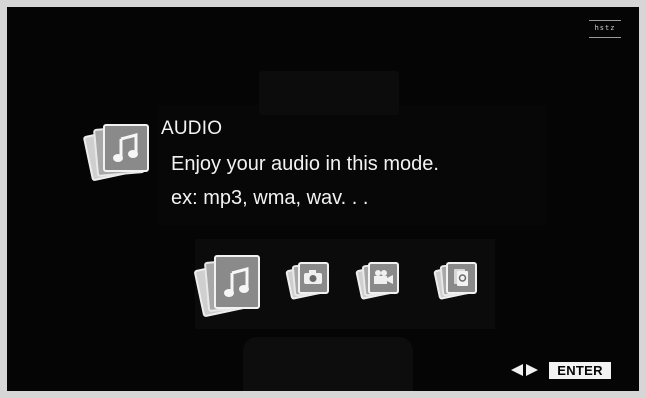 This screenshot has width=646, height=398. I want to click on camera-icon, so click(312, 277).